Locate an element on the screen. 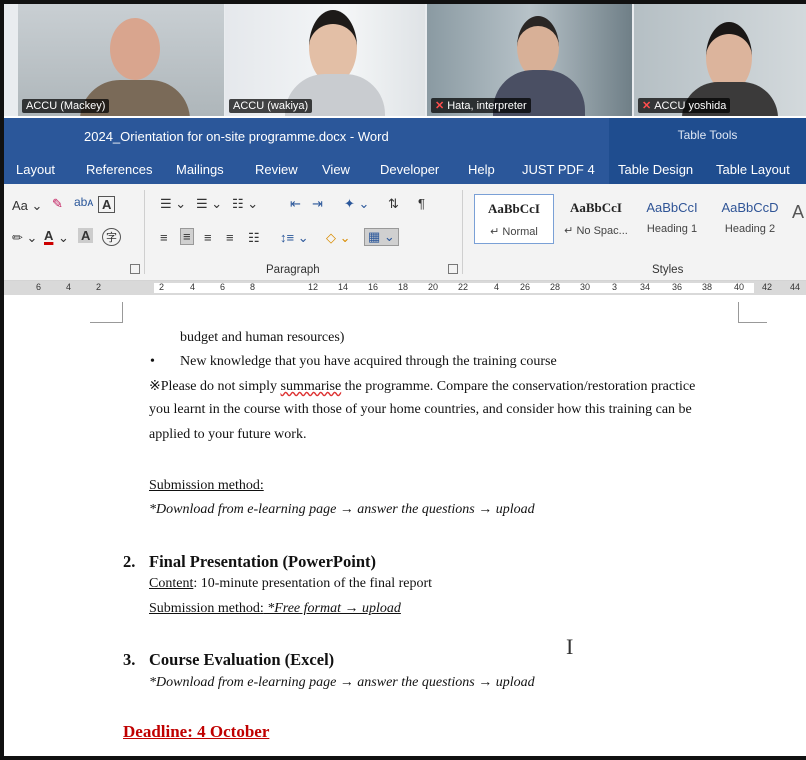 This screenshot has height=760, width=806. tab-layout: Layout is located at coordinates (35, 169).